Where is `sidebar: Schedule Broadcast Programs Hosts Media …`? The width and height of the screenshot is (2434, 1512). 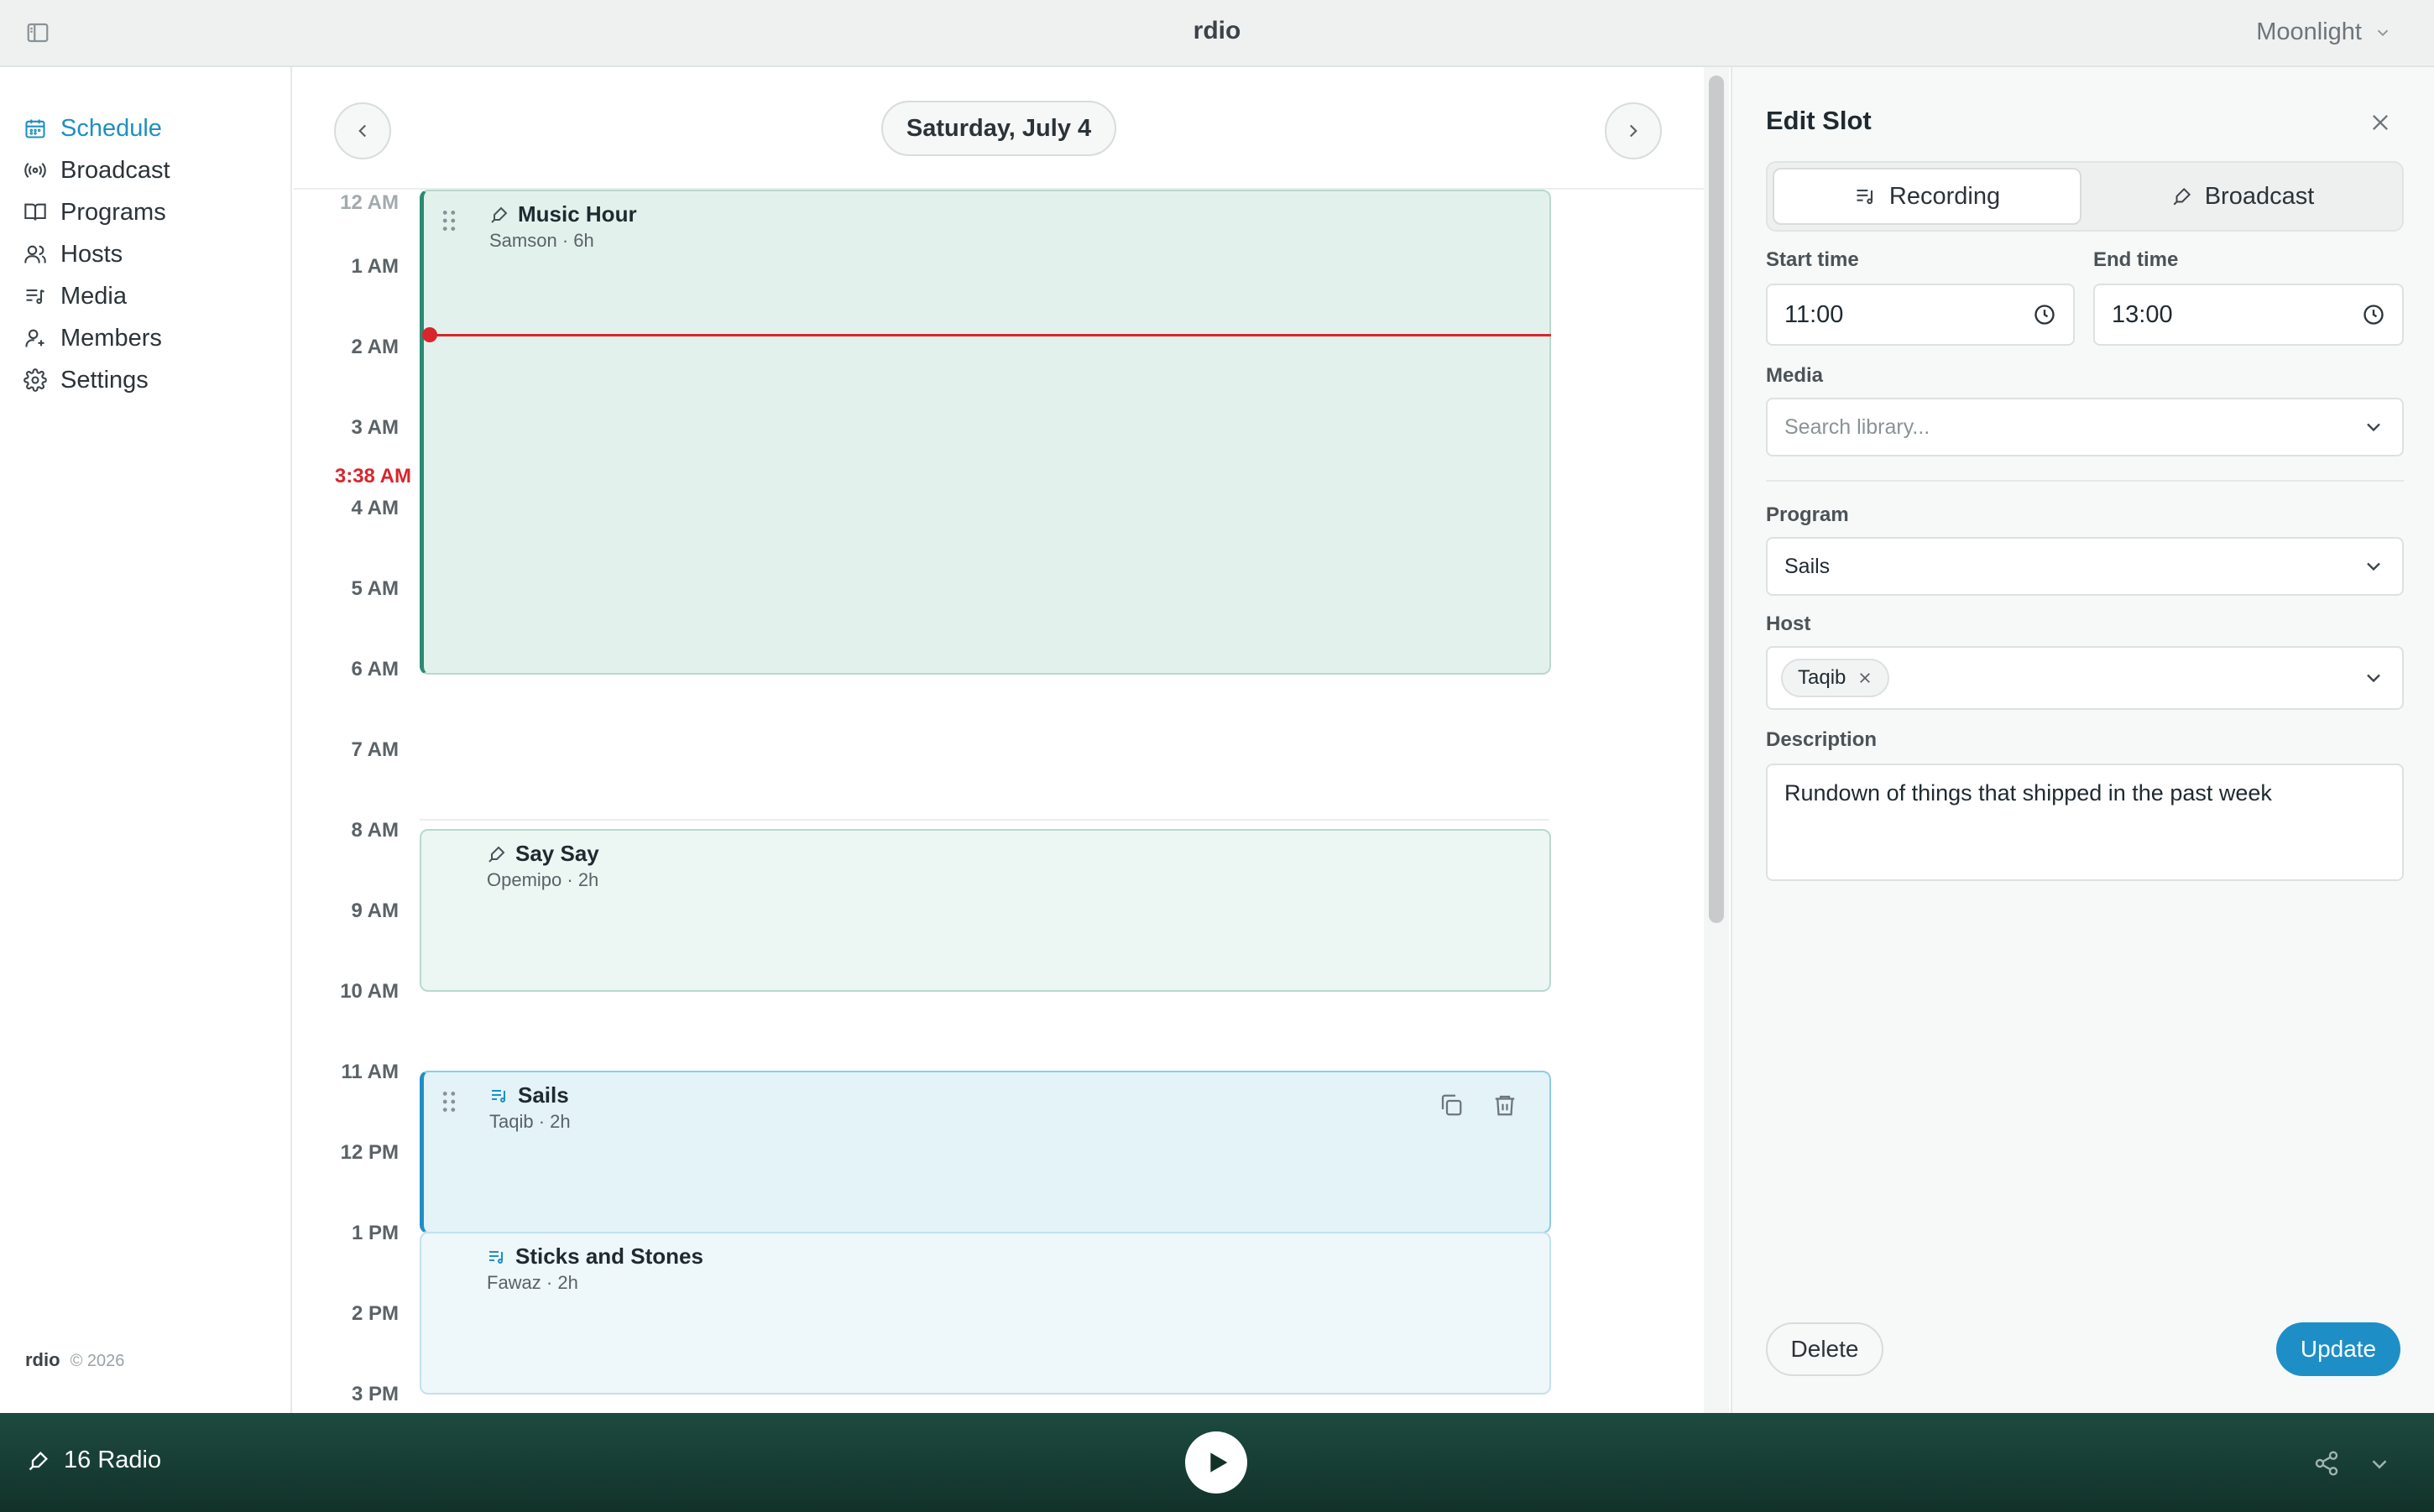
sidebar: Schedule Broadcast Programs Hosts Media … is located at coordinates (146, 740).